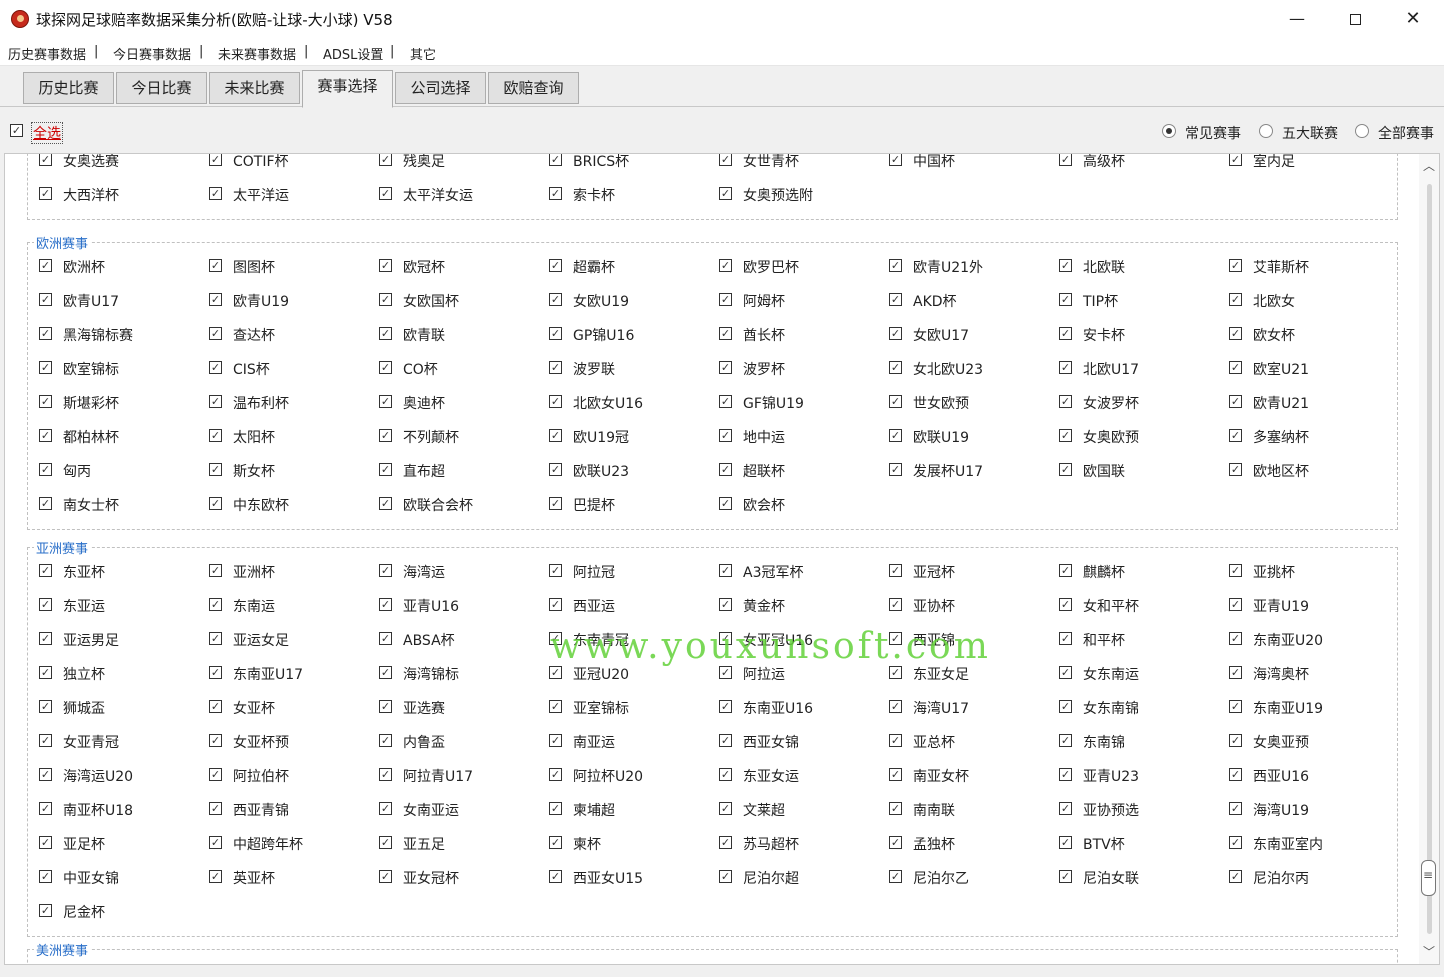  Describe the element at coordinates (594, 810) in the screenshot. I see `league-label: 柬埔超` at that location.